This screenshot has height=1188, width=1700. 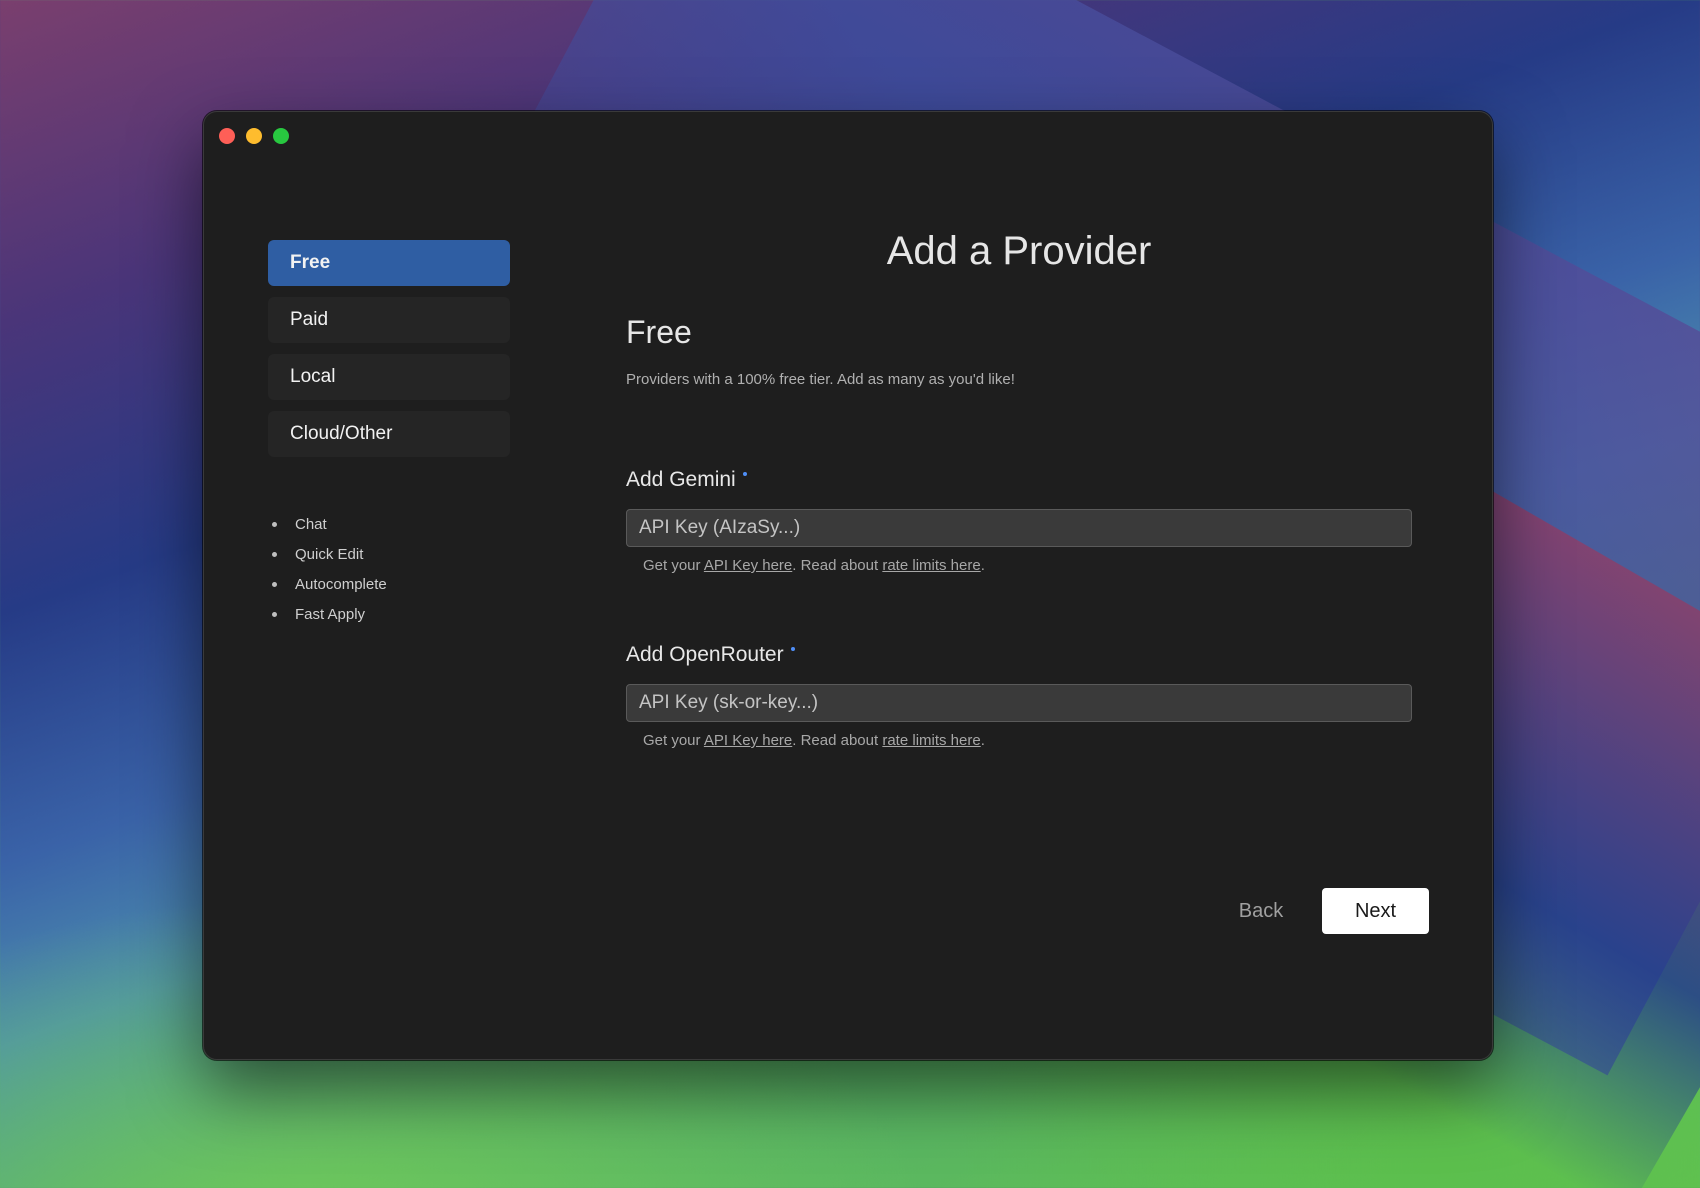 What do you see at coordinates (1019, 655) in the screenshot?
I see `provider-title: Add OpenRouter` at bounding box center [1019, 655].